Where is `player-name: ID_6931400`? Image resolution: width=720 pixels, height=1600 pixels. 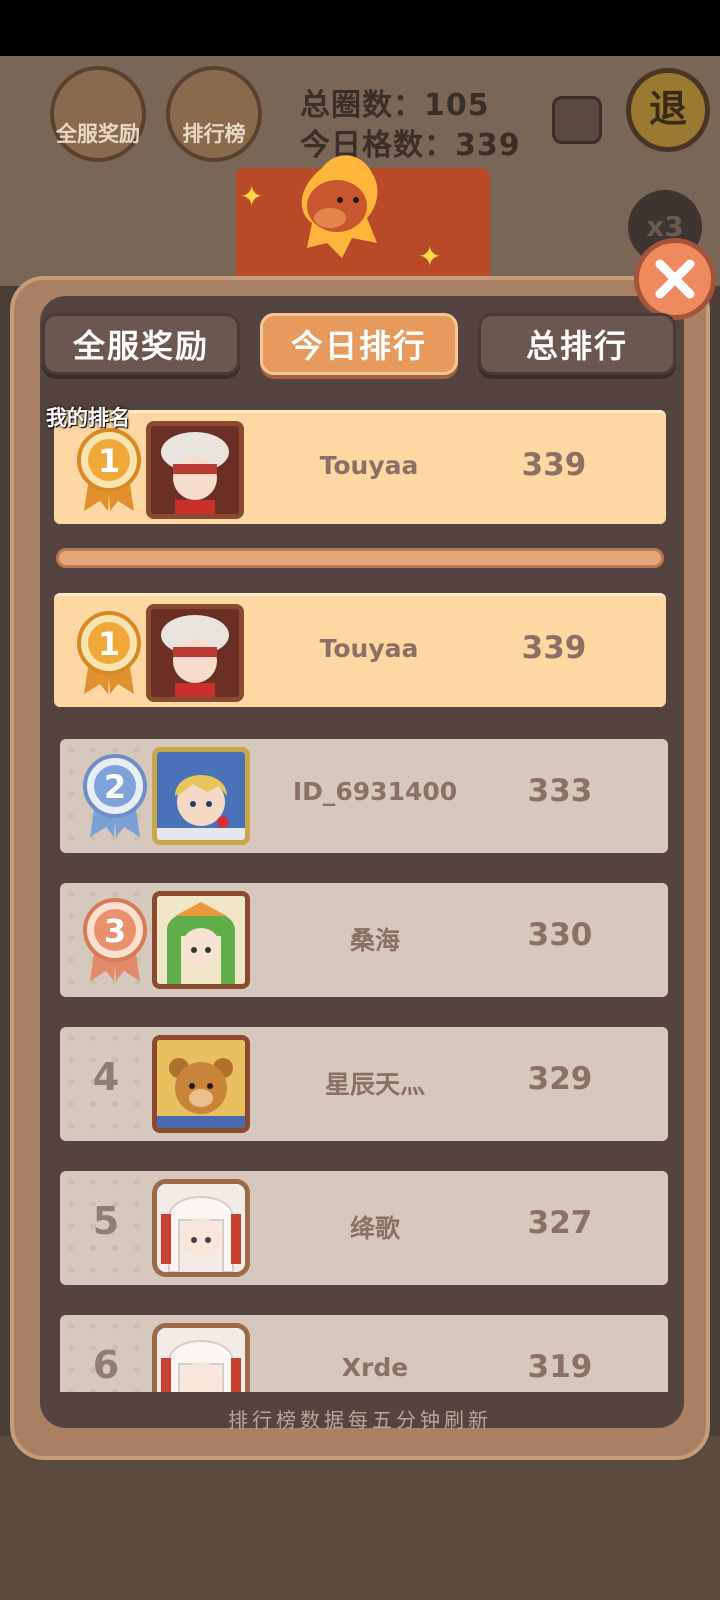
player-name: ID_6931400 is located at coordinates (375, 791).